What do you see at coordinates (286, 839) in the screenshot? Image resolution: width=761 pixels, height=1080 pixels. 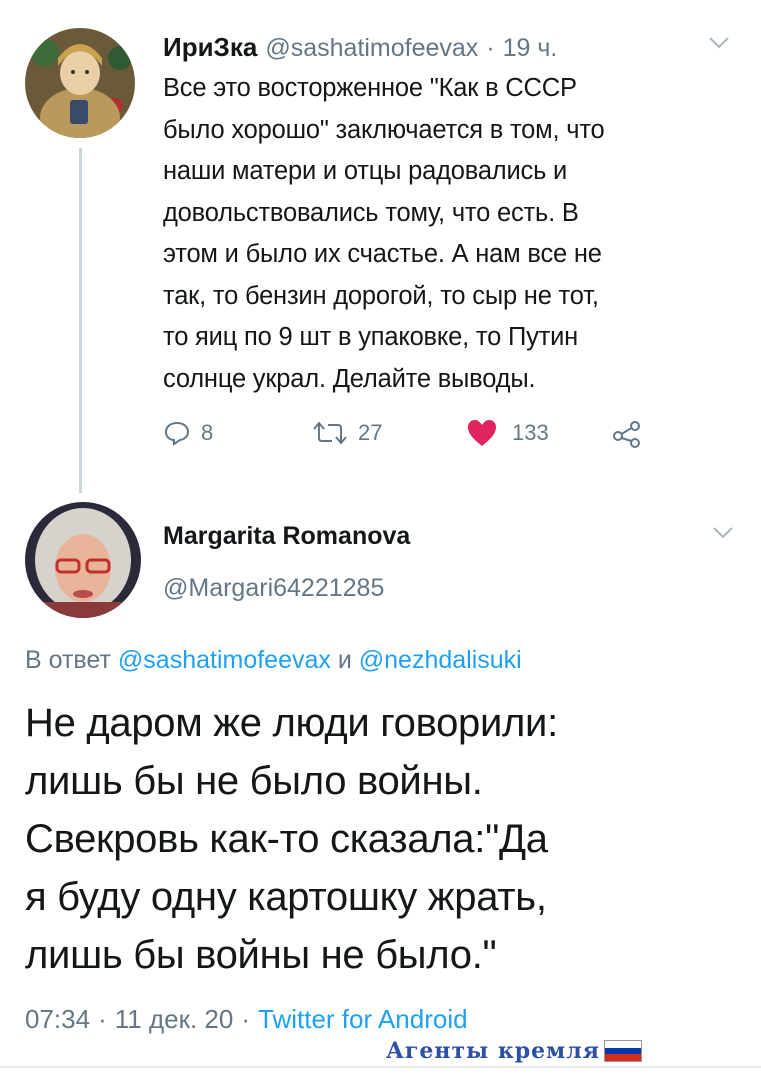 I see `text-line: Свекровь как-то сказала:"Да` at bounding box center [286, 839].